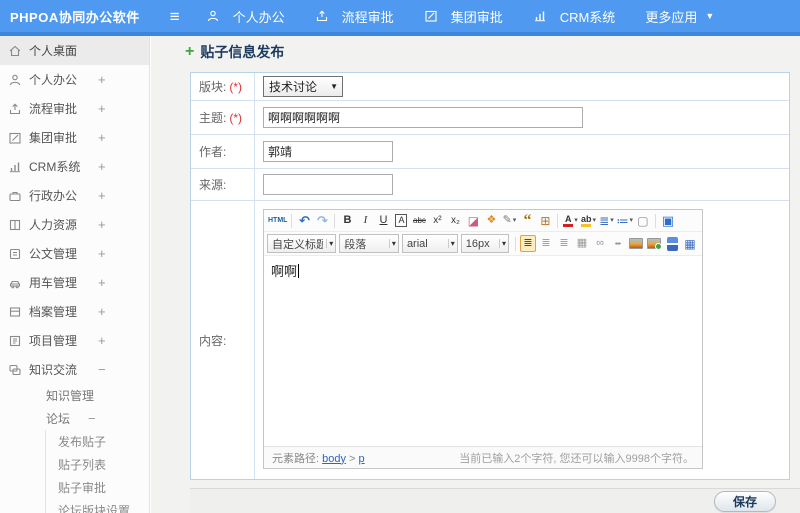 The width and height of the screenshot is (800, 513). What do you see at coordinates (367, 17) in the screenshot?
I see `nav-label: 流程审批` at bounding box center [367, 17].